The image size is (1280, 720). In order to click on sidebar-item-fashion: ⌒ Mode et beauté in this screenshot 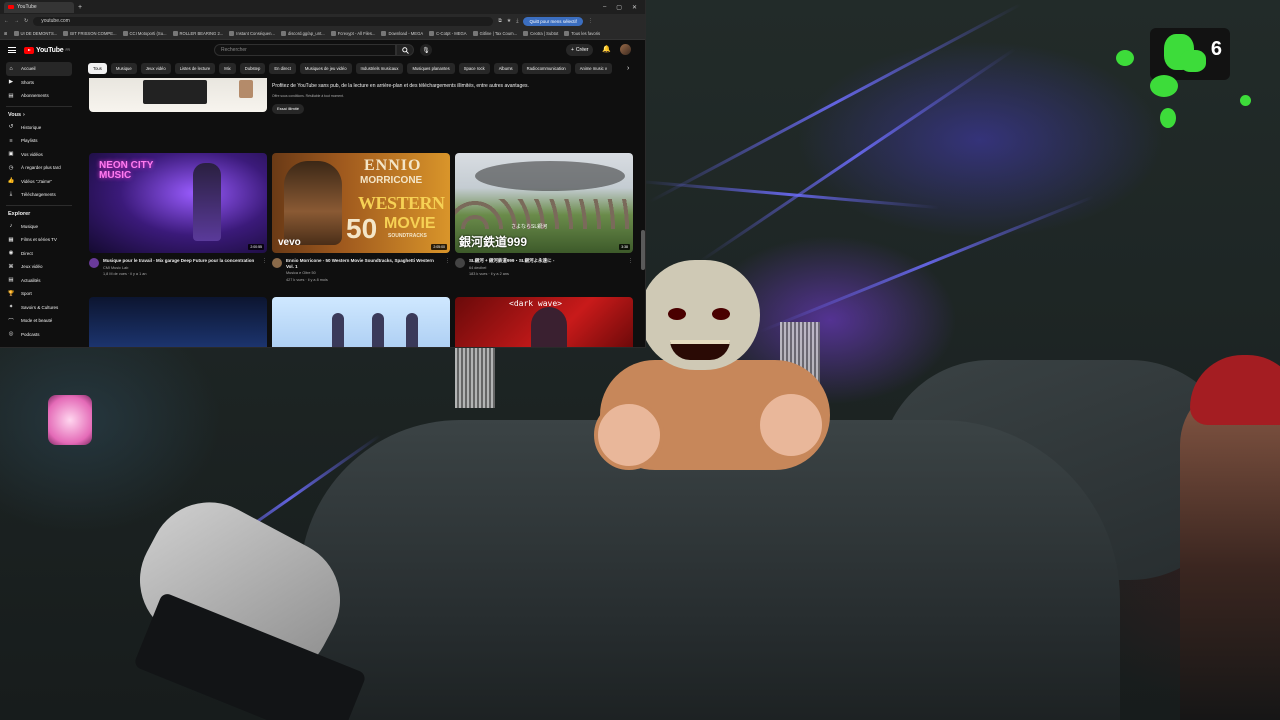, I will do `click(44, 321)`.